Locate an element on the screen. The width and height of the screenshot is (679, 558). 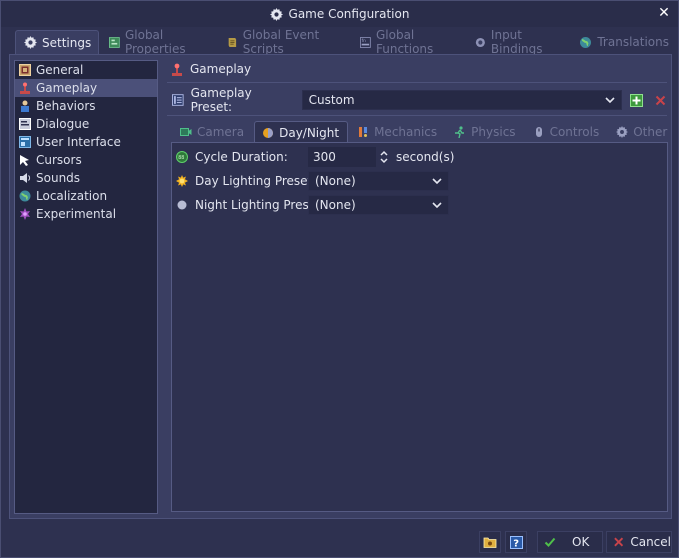
cancel-button: Cancel is located at coordinates (639, 542).